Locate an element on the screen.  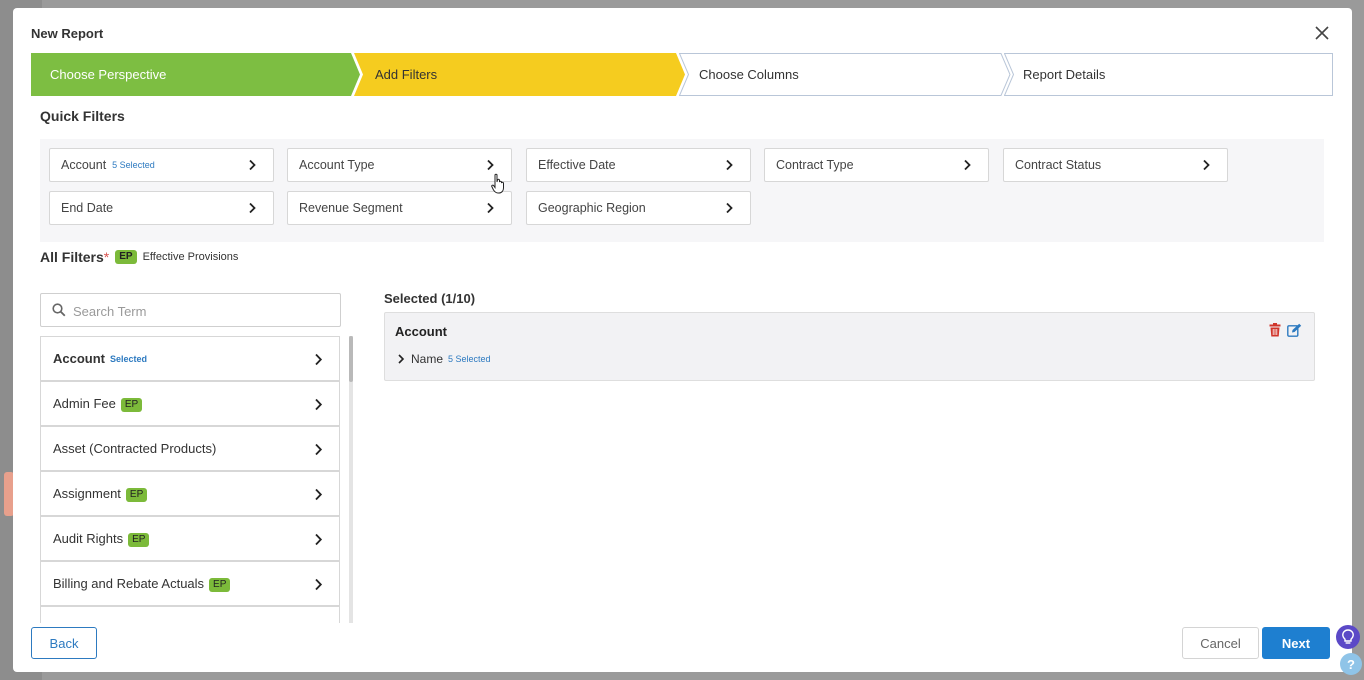
search-field is located at coordinates (190, 310).